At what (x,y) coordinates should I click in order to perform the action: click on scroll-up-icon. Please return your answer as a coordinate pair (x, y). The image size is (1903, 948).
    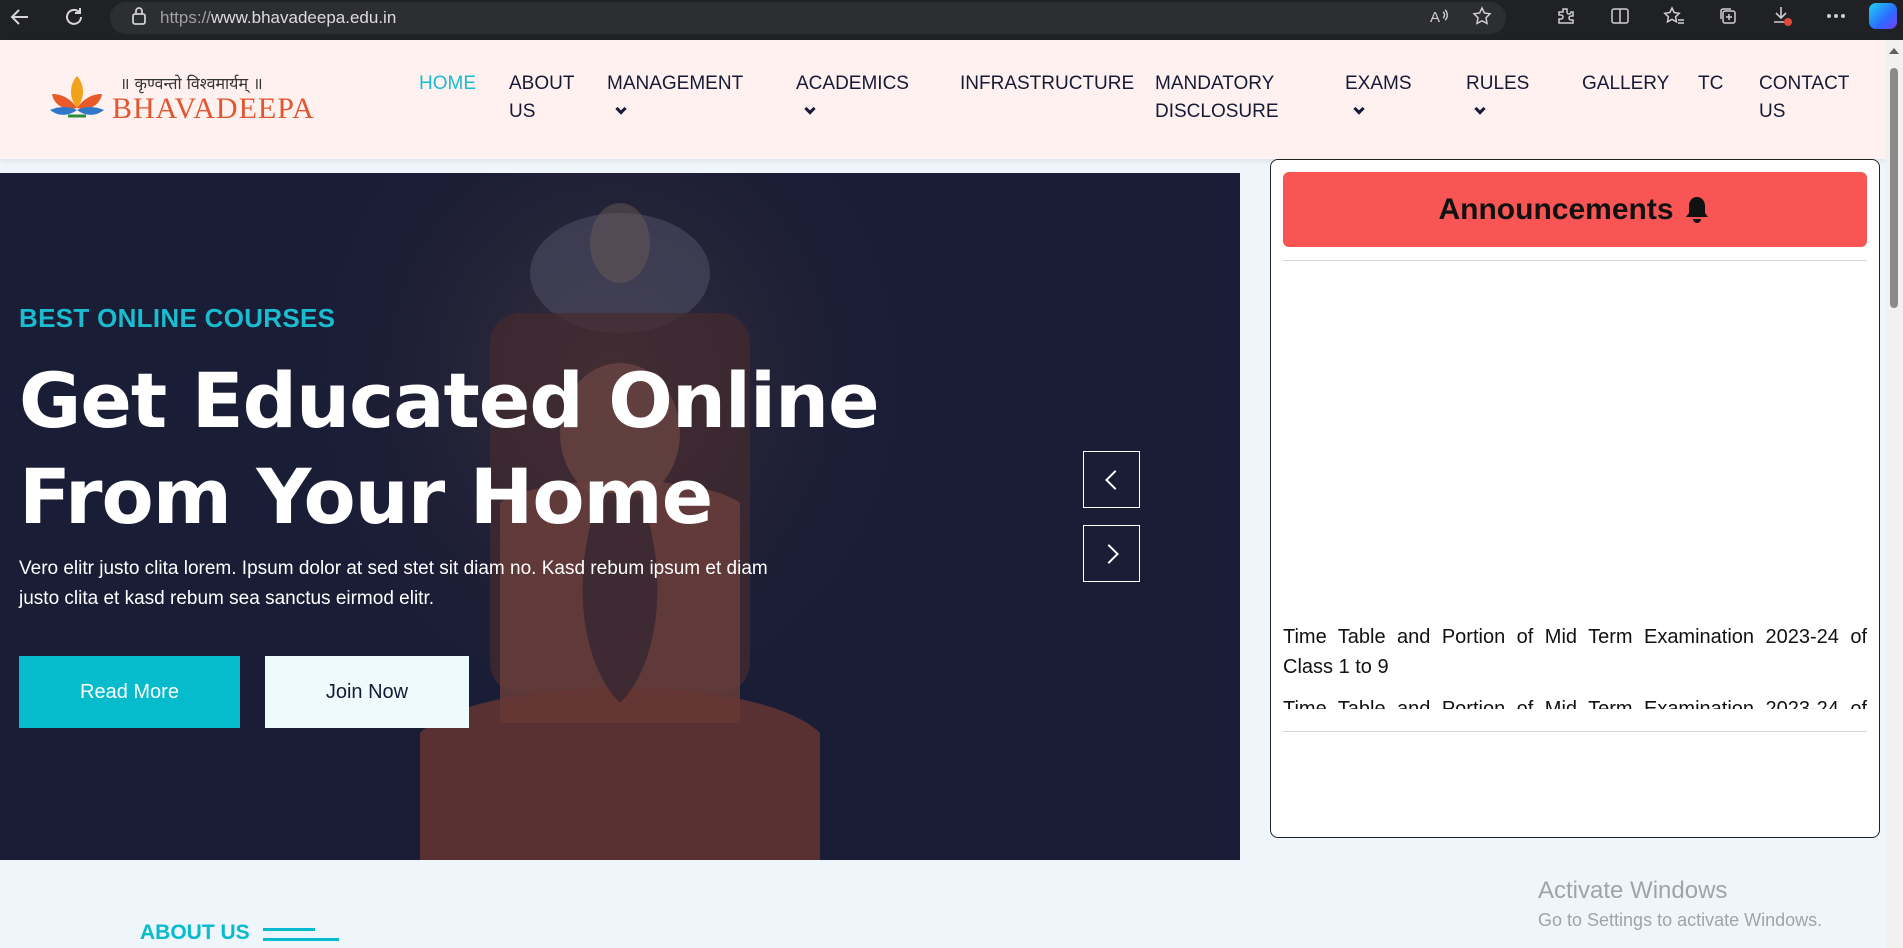
    Looking at the image, I should click on (1894, 51).